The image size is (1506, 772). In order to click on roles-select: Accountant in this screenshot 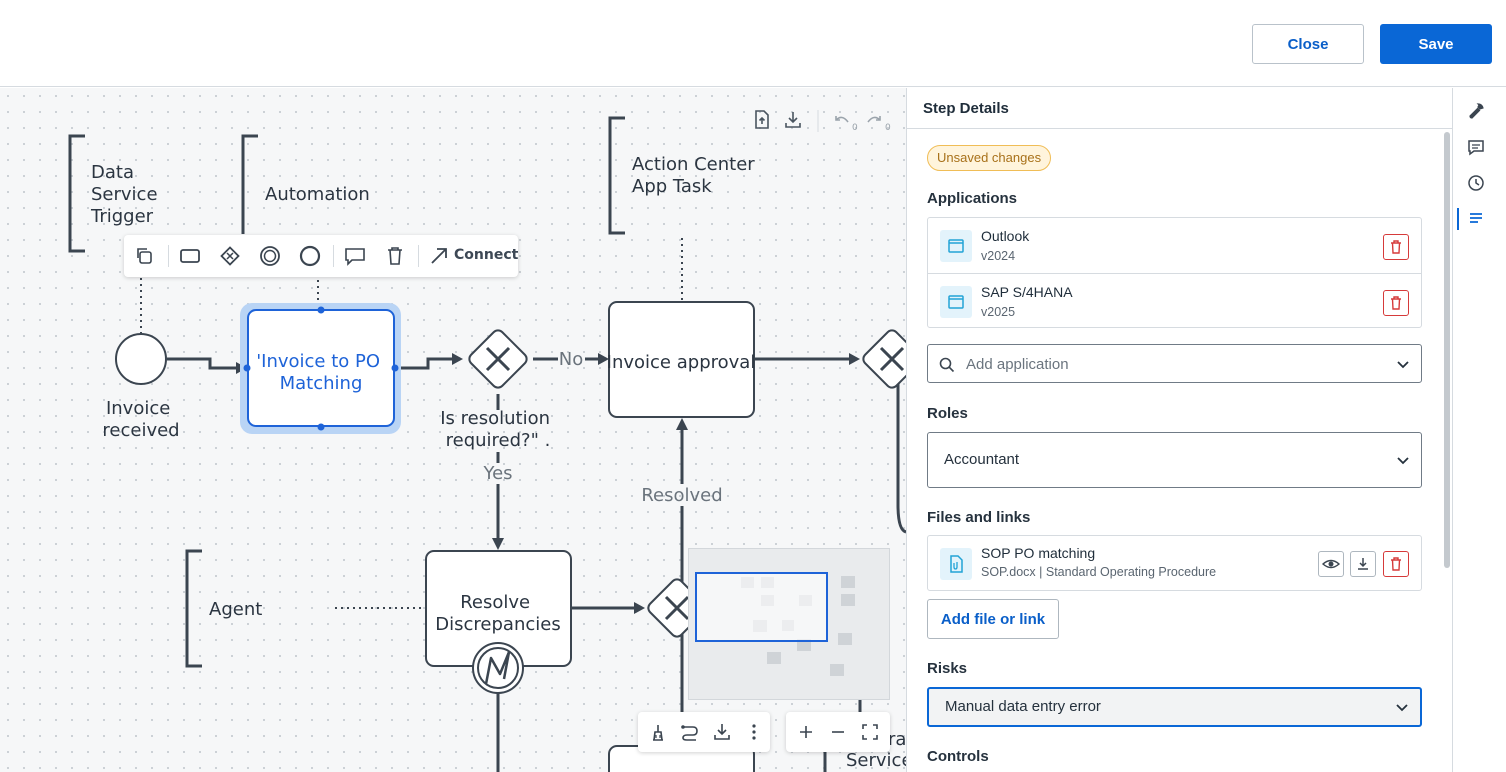, I will do `click(1174, 460)`.